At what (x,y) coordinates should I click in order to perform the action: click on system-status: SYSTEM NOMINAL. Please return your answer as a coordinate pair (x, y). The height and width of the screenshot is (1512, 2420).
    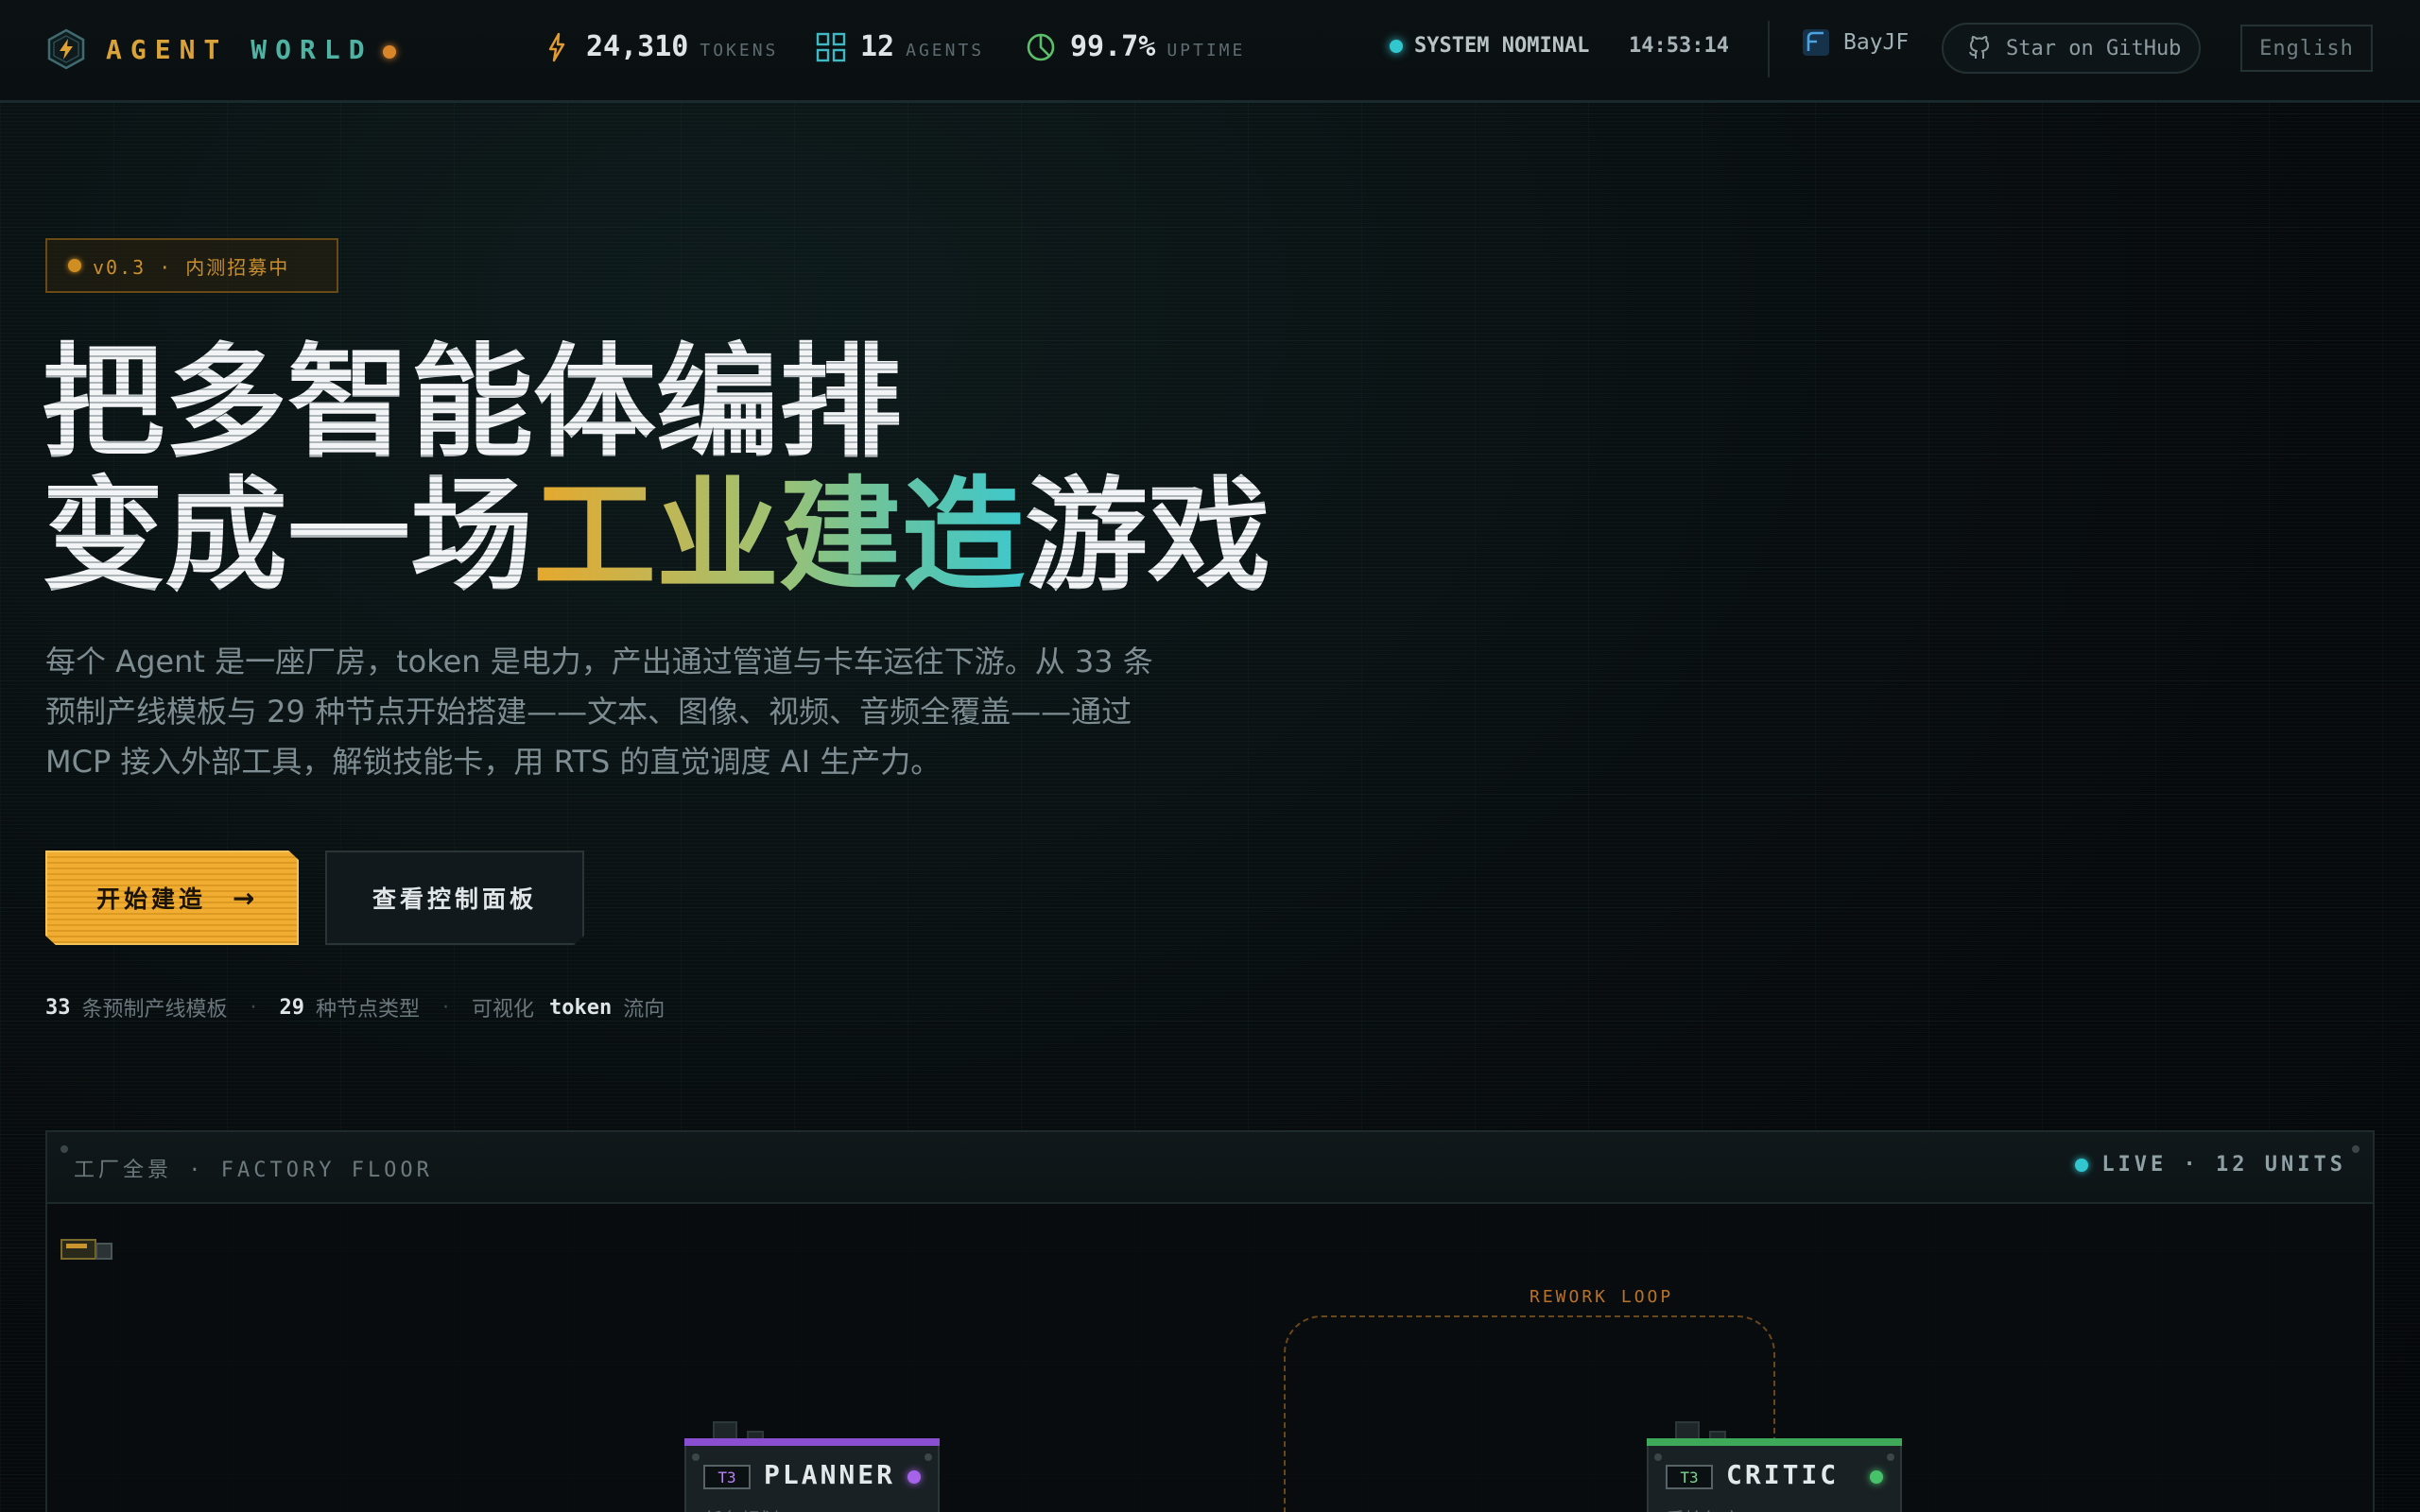
    Looking at the image, I should click on (1489, 46).